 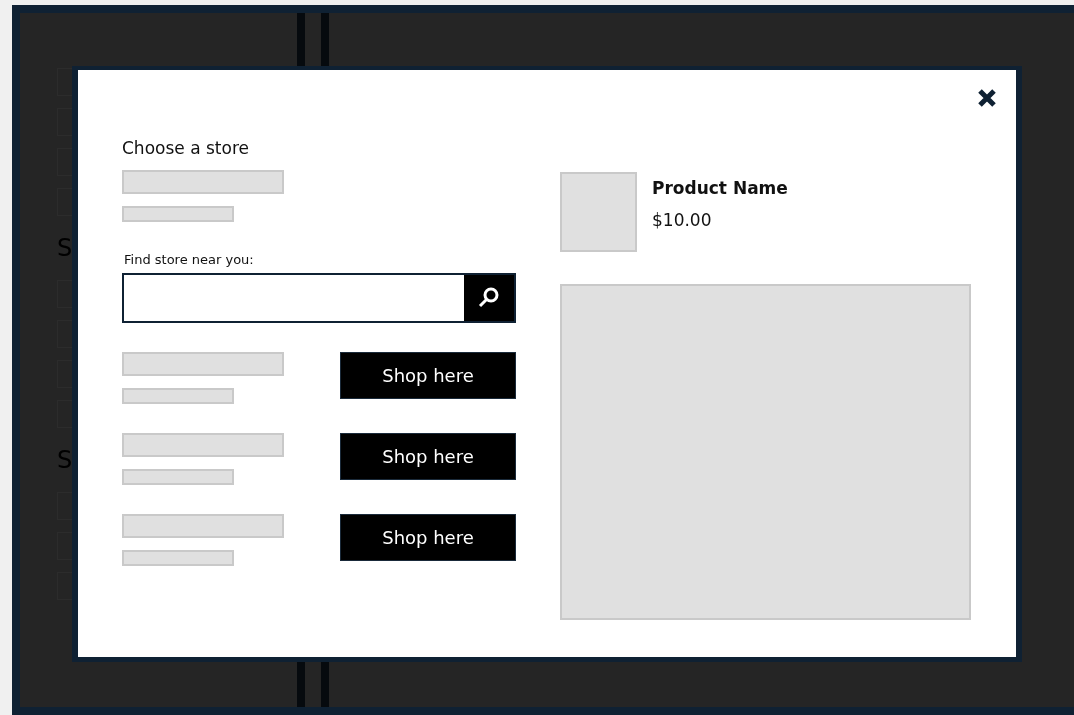 What do you see at coordinates (189, 259) in the screenshot?
I see `search-label: Find store near you:` at bounding box center [189, 259].